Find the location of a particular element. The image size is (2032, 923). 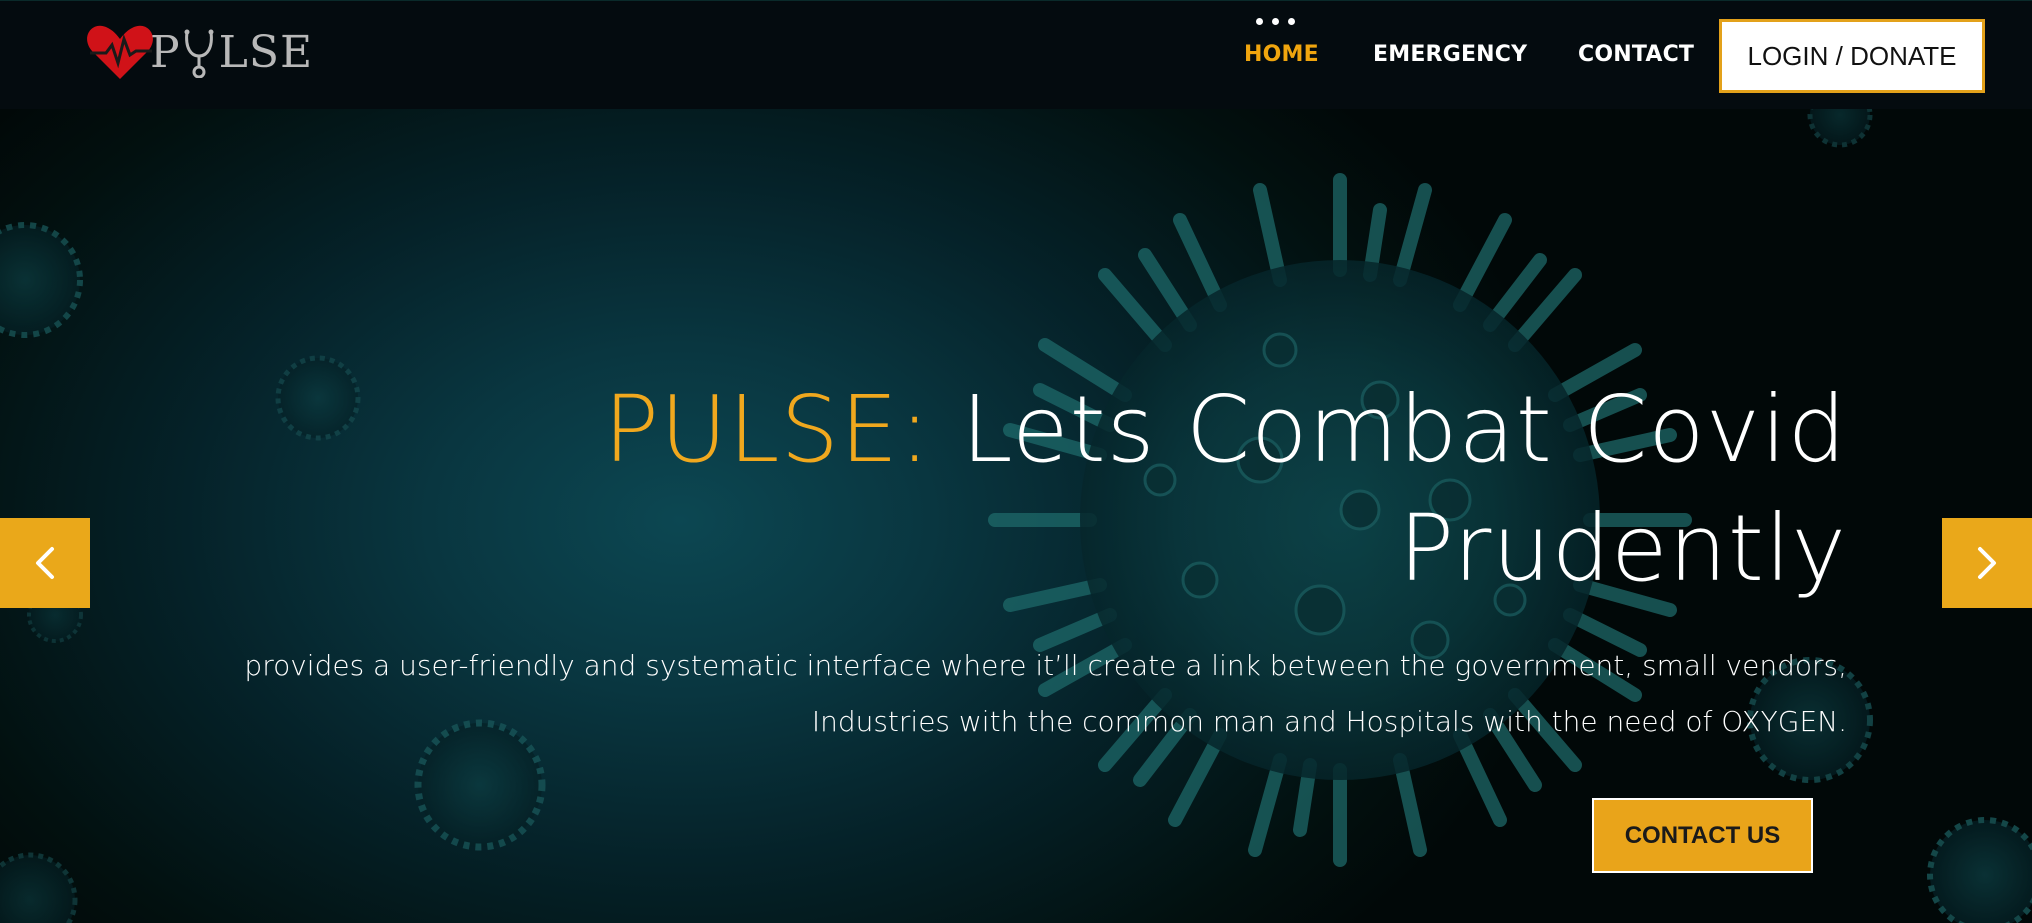

stethoscope-icon is located at coordinates (199, 53).